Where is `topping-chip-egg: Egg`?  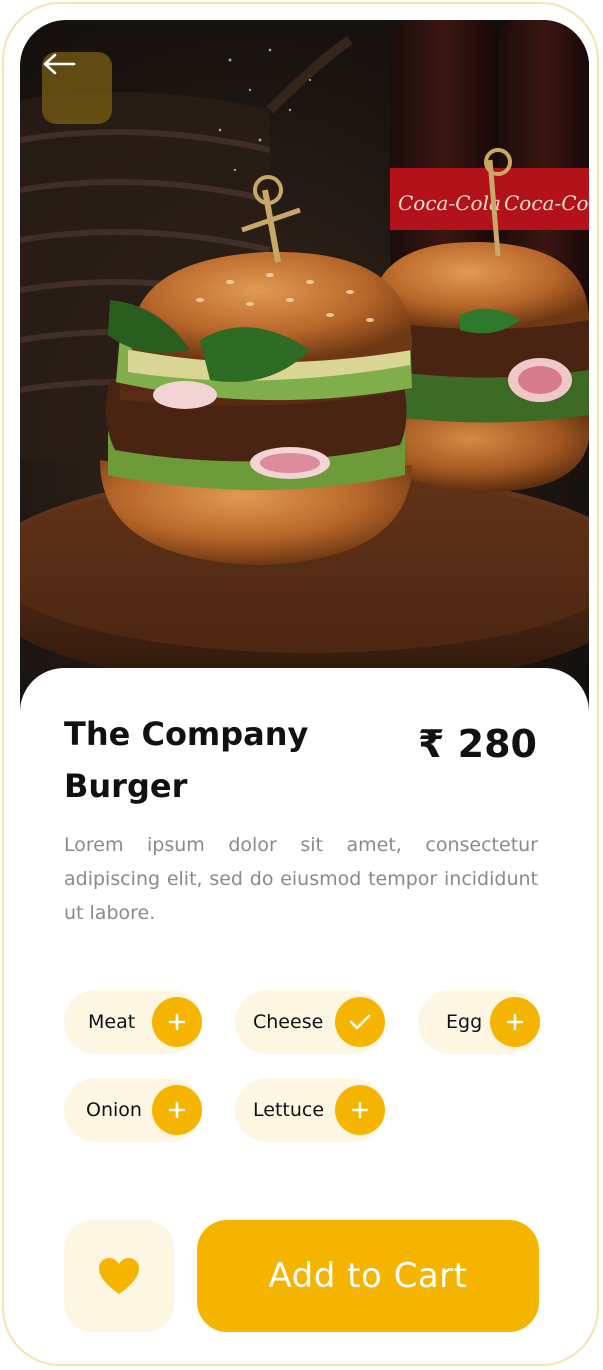
topping-chip-egg: Egg is located at coordinates (479, 1022).